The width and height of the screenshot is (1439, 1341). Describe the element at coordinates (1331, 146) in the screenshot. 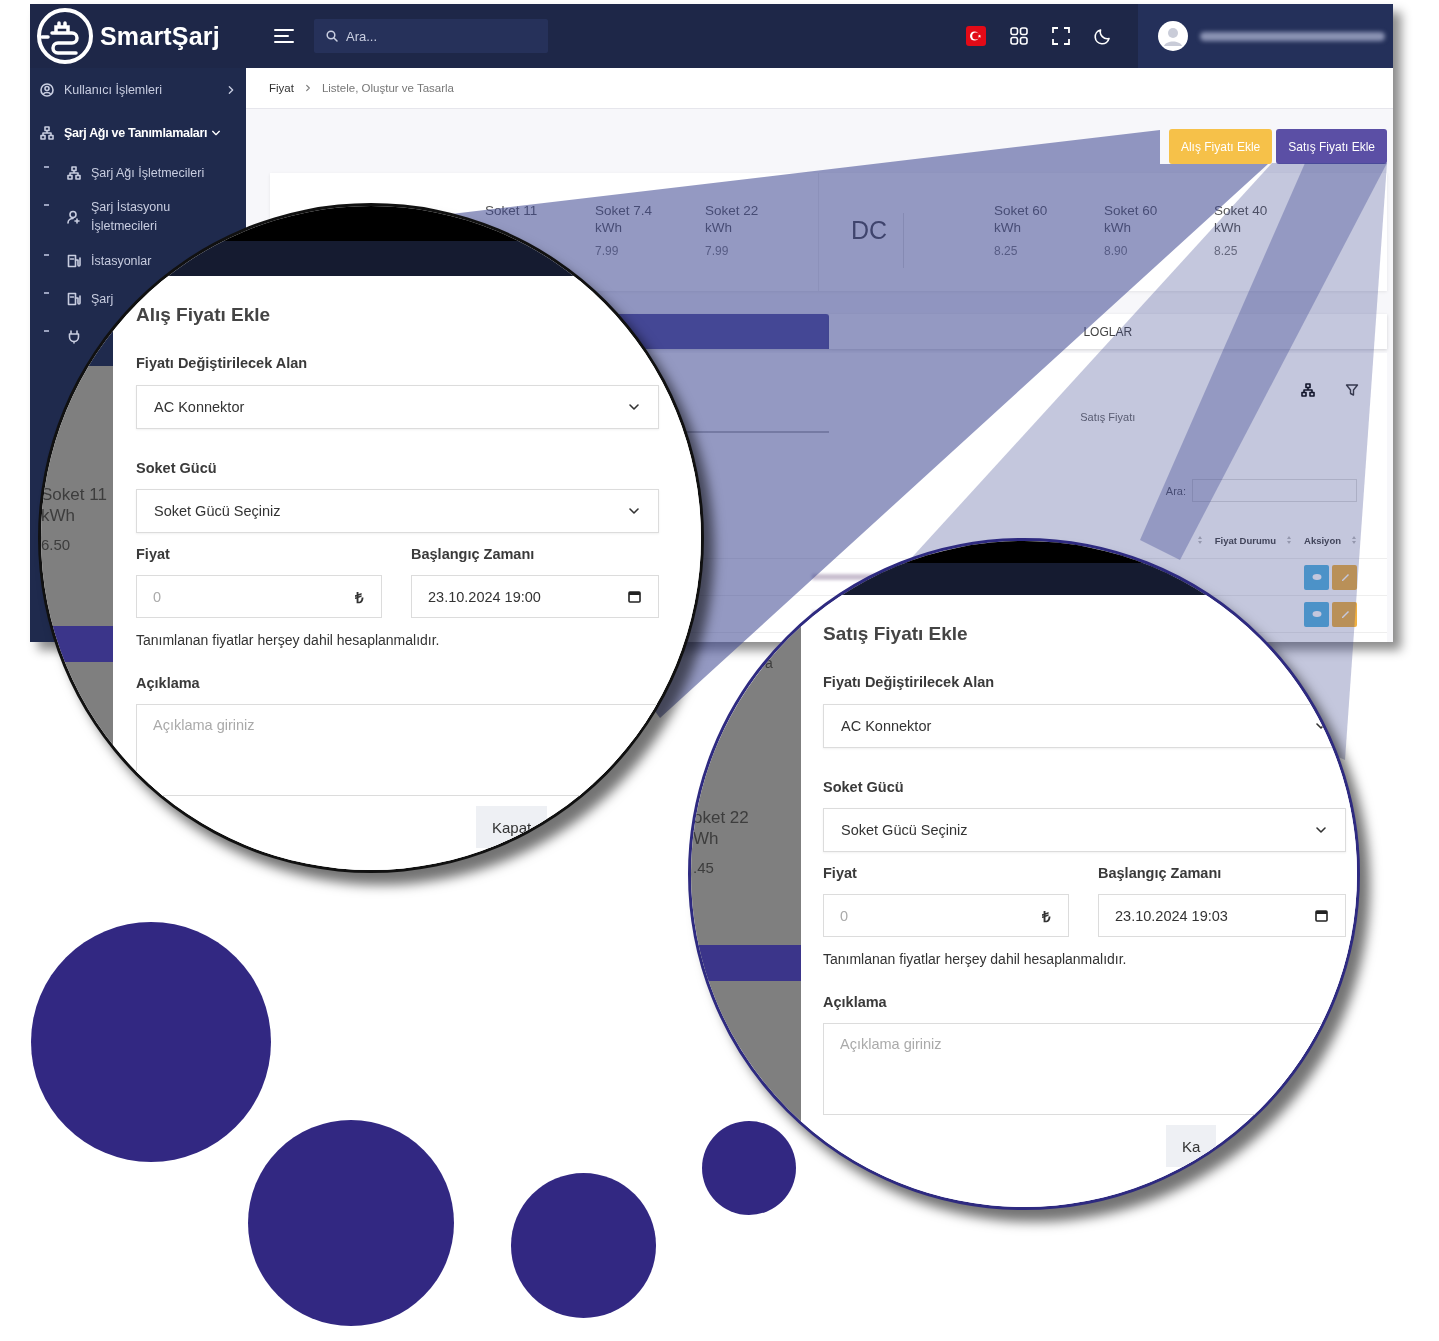

I see `add-price-button: Satış Fiyatı Ekle` at that location.